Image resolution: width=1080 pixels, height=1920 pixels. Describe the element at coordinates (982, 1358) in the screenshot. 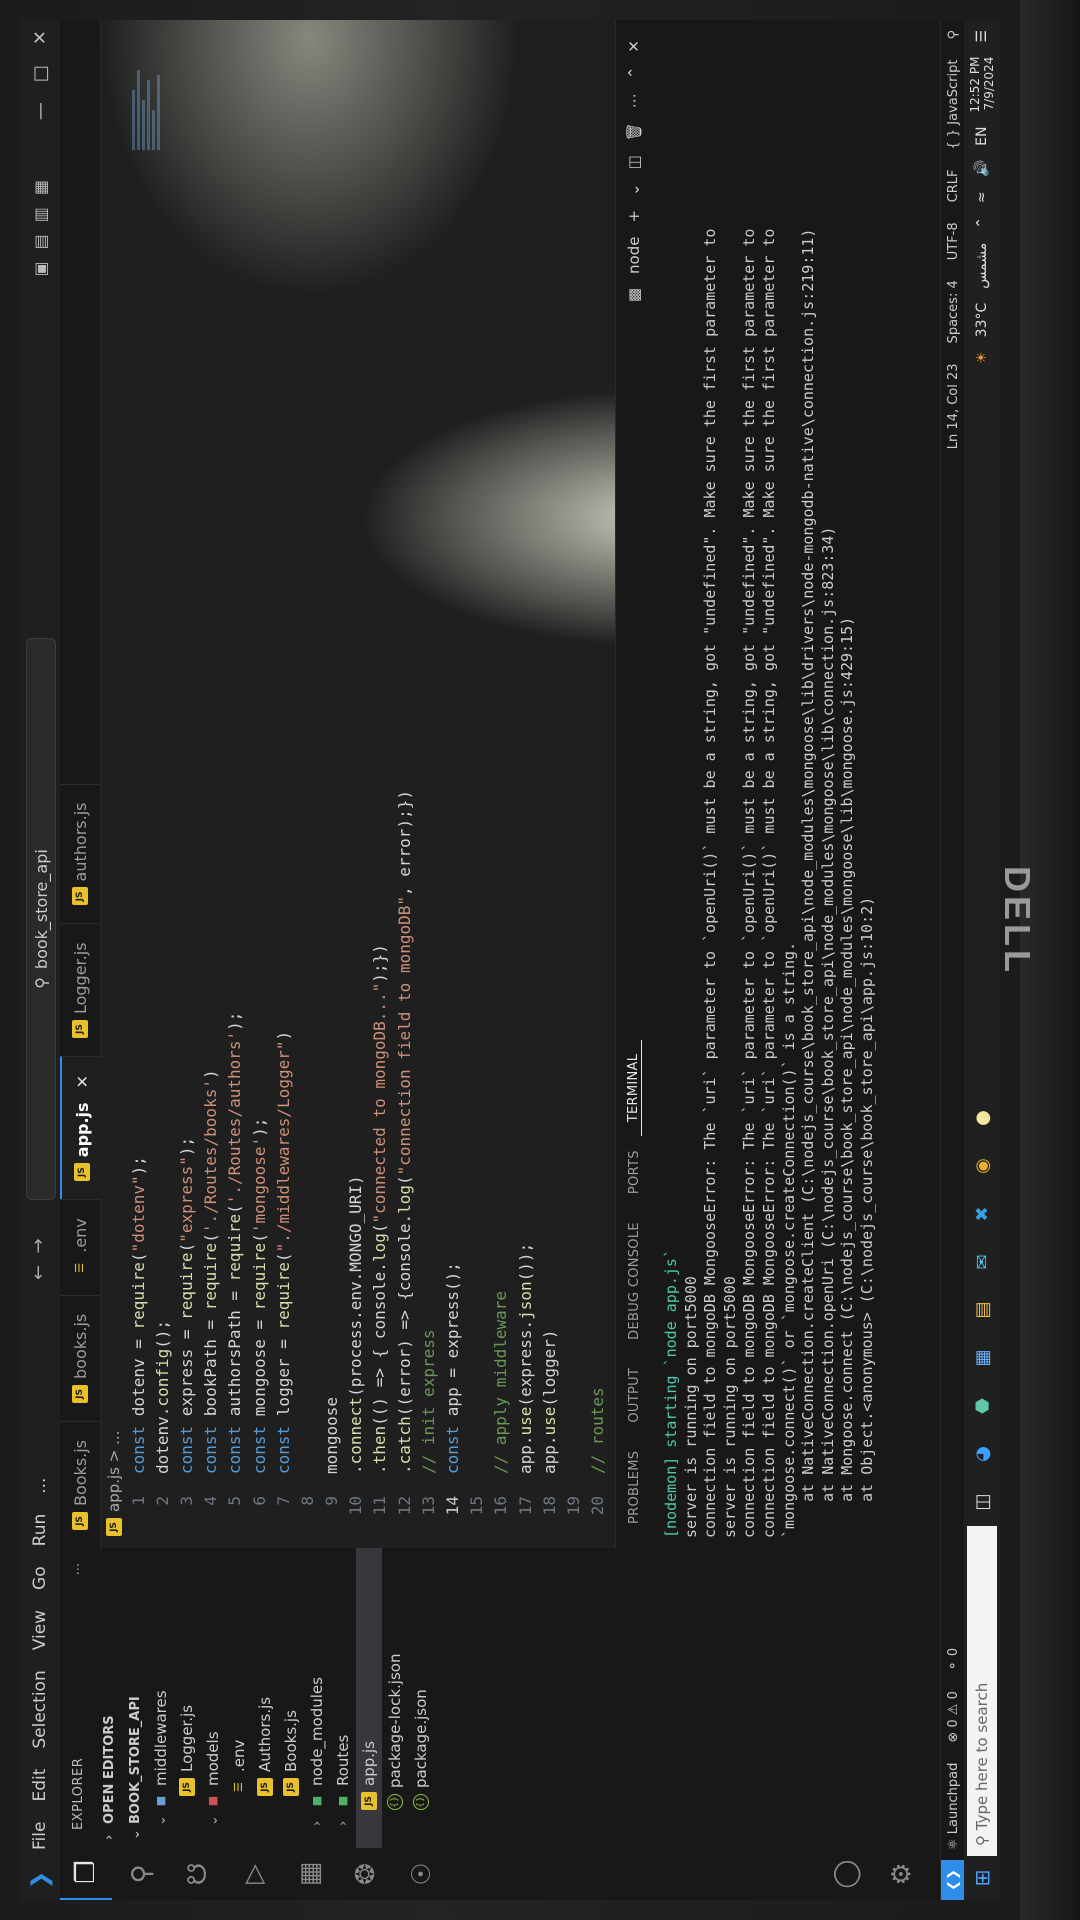

I see `store-icon: ▦` at that location.